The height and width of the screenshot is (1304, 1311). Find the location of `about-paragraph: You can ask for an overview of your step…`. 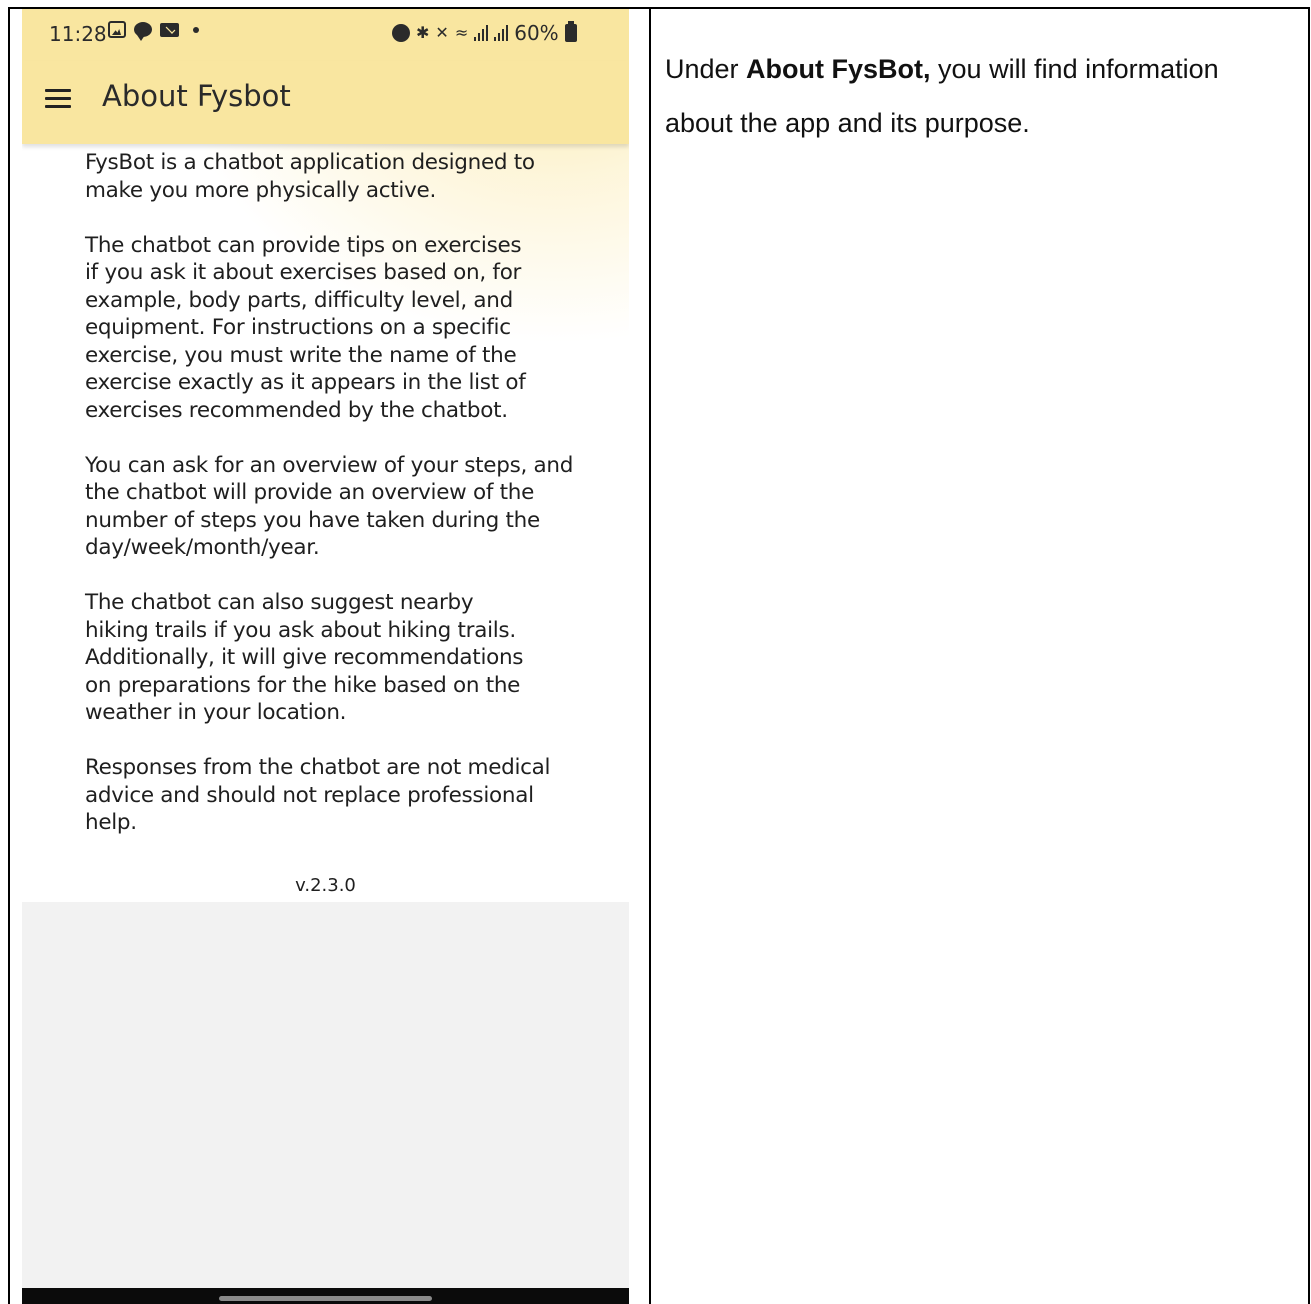

about-paragraph: You can ask for an overview of your step… is located at coordinates (329, 506).